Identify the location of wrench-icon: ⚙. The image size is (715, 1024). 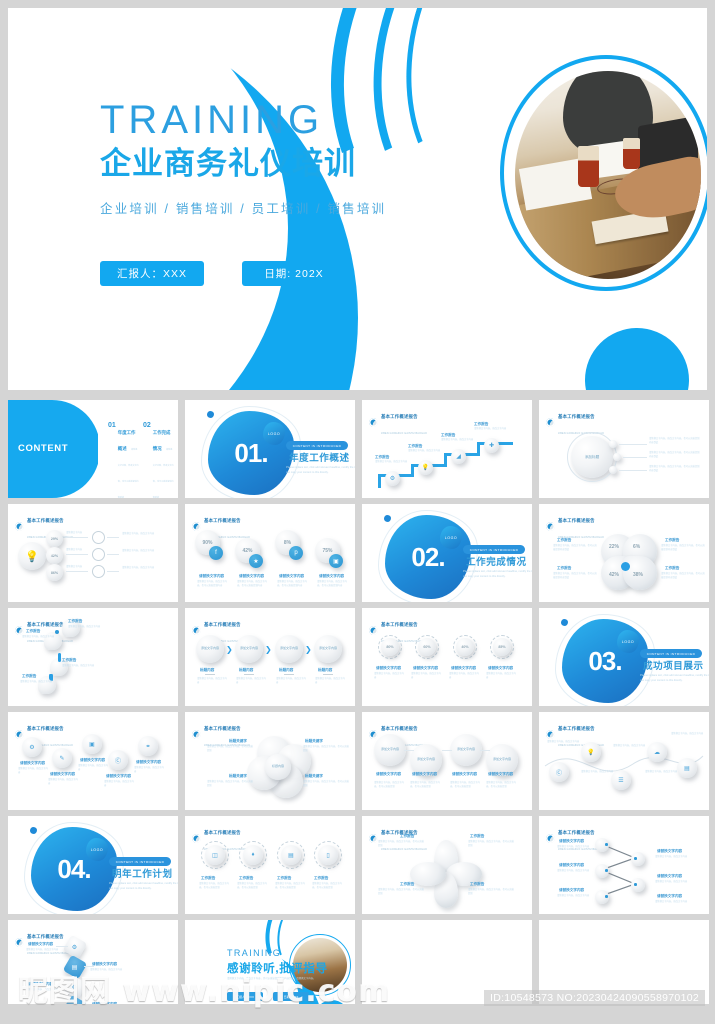
(392, 478).